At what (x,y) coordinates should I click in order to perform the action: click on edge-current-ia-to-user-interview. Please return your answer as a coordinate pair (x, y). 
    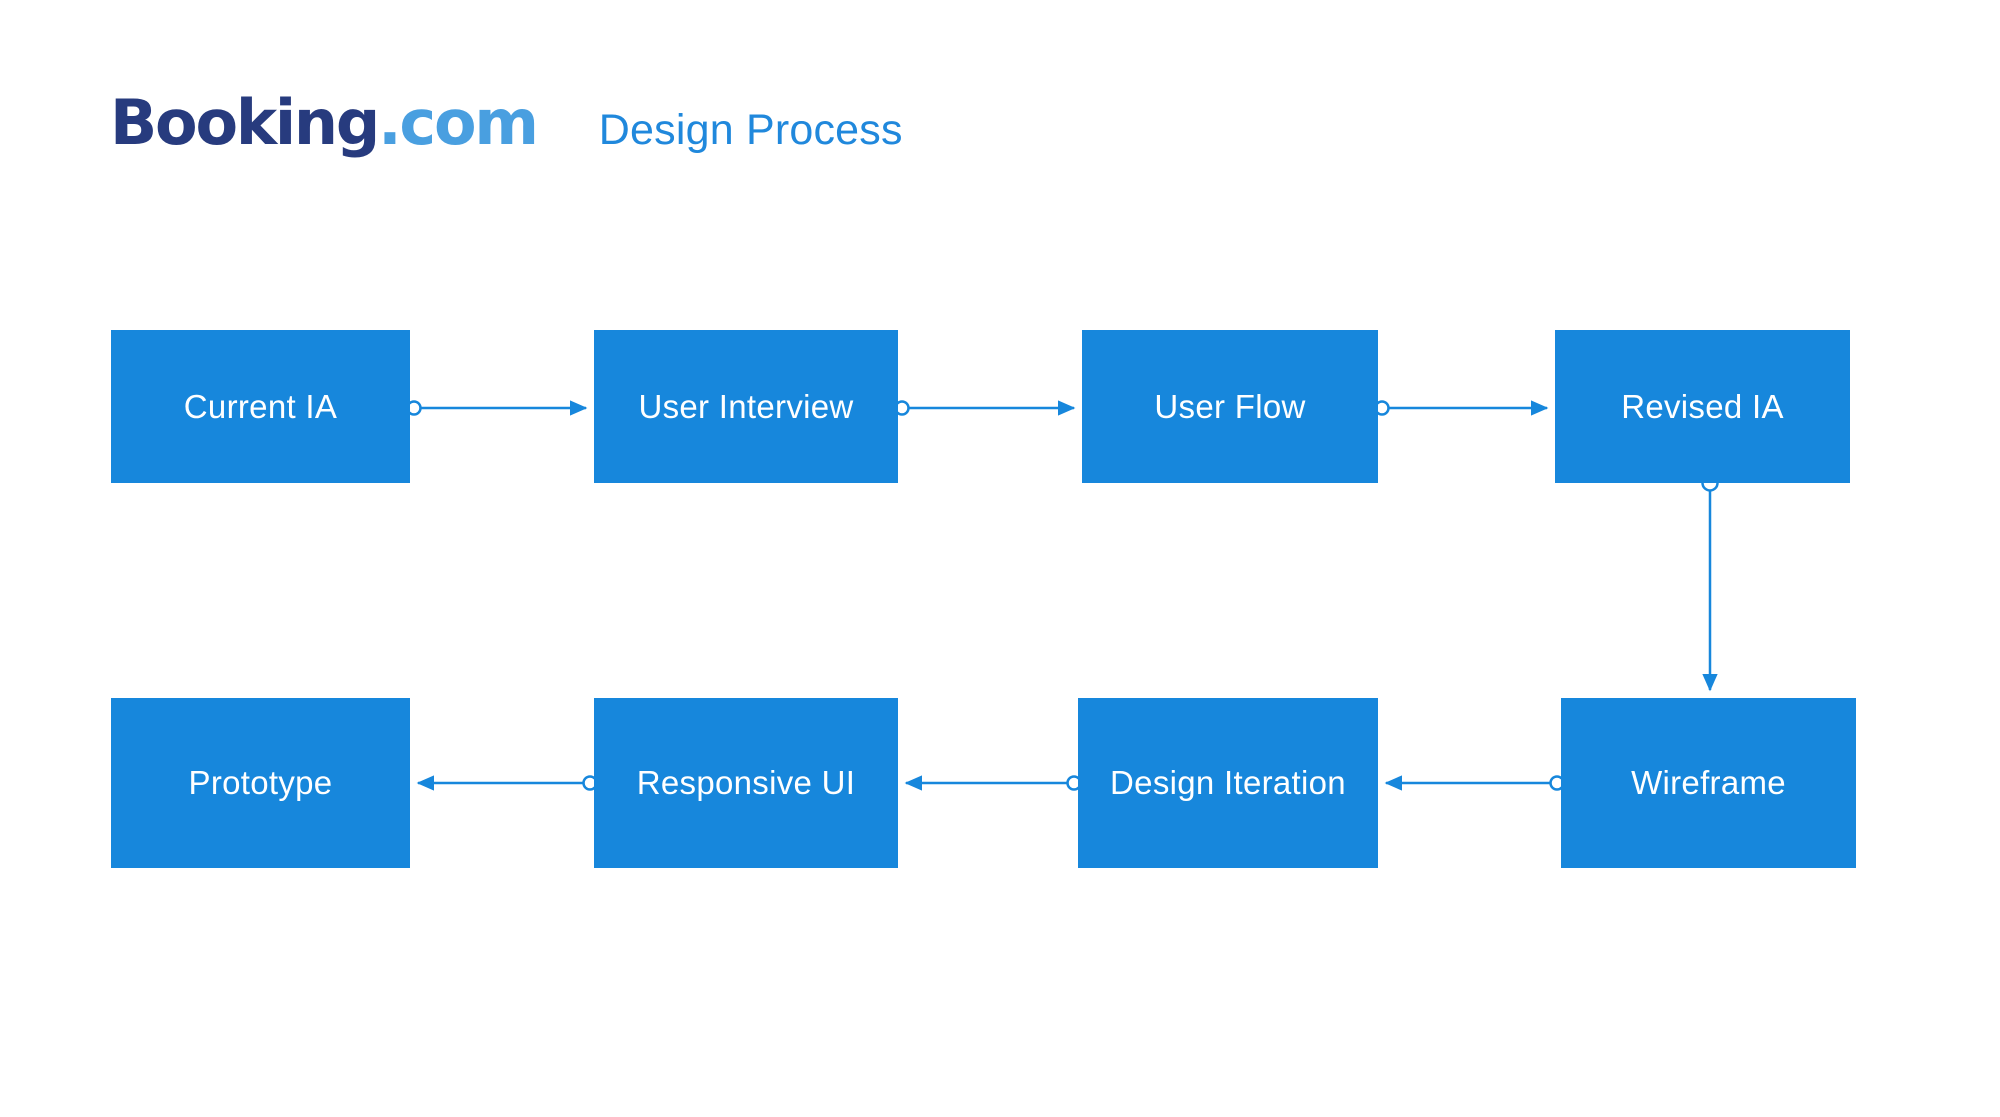
    Looking at the image, I should click on (497, 408).